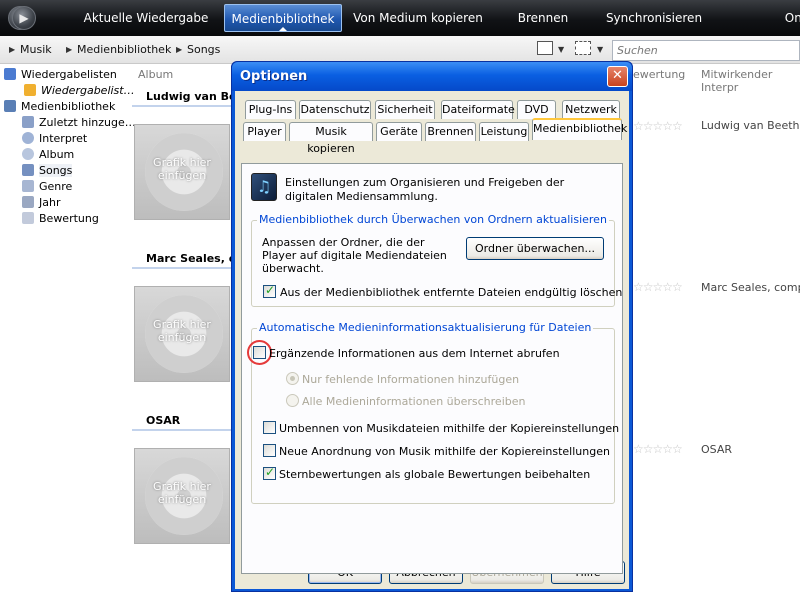 The width and height of the screenshot is (800, 600). What do you see at coordinates (163, 420) in the screenshot?
I see `album-group-title: OSAR` at bounding box center [163, 420].